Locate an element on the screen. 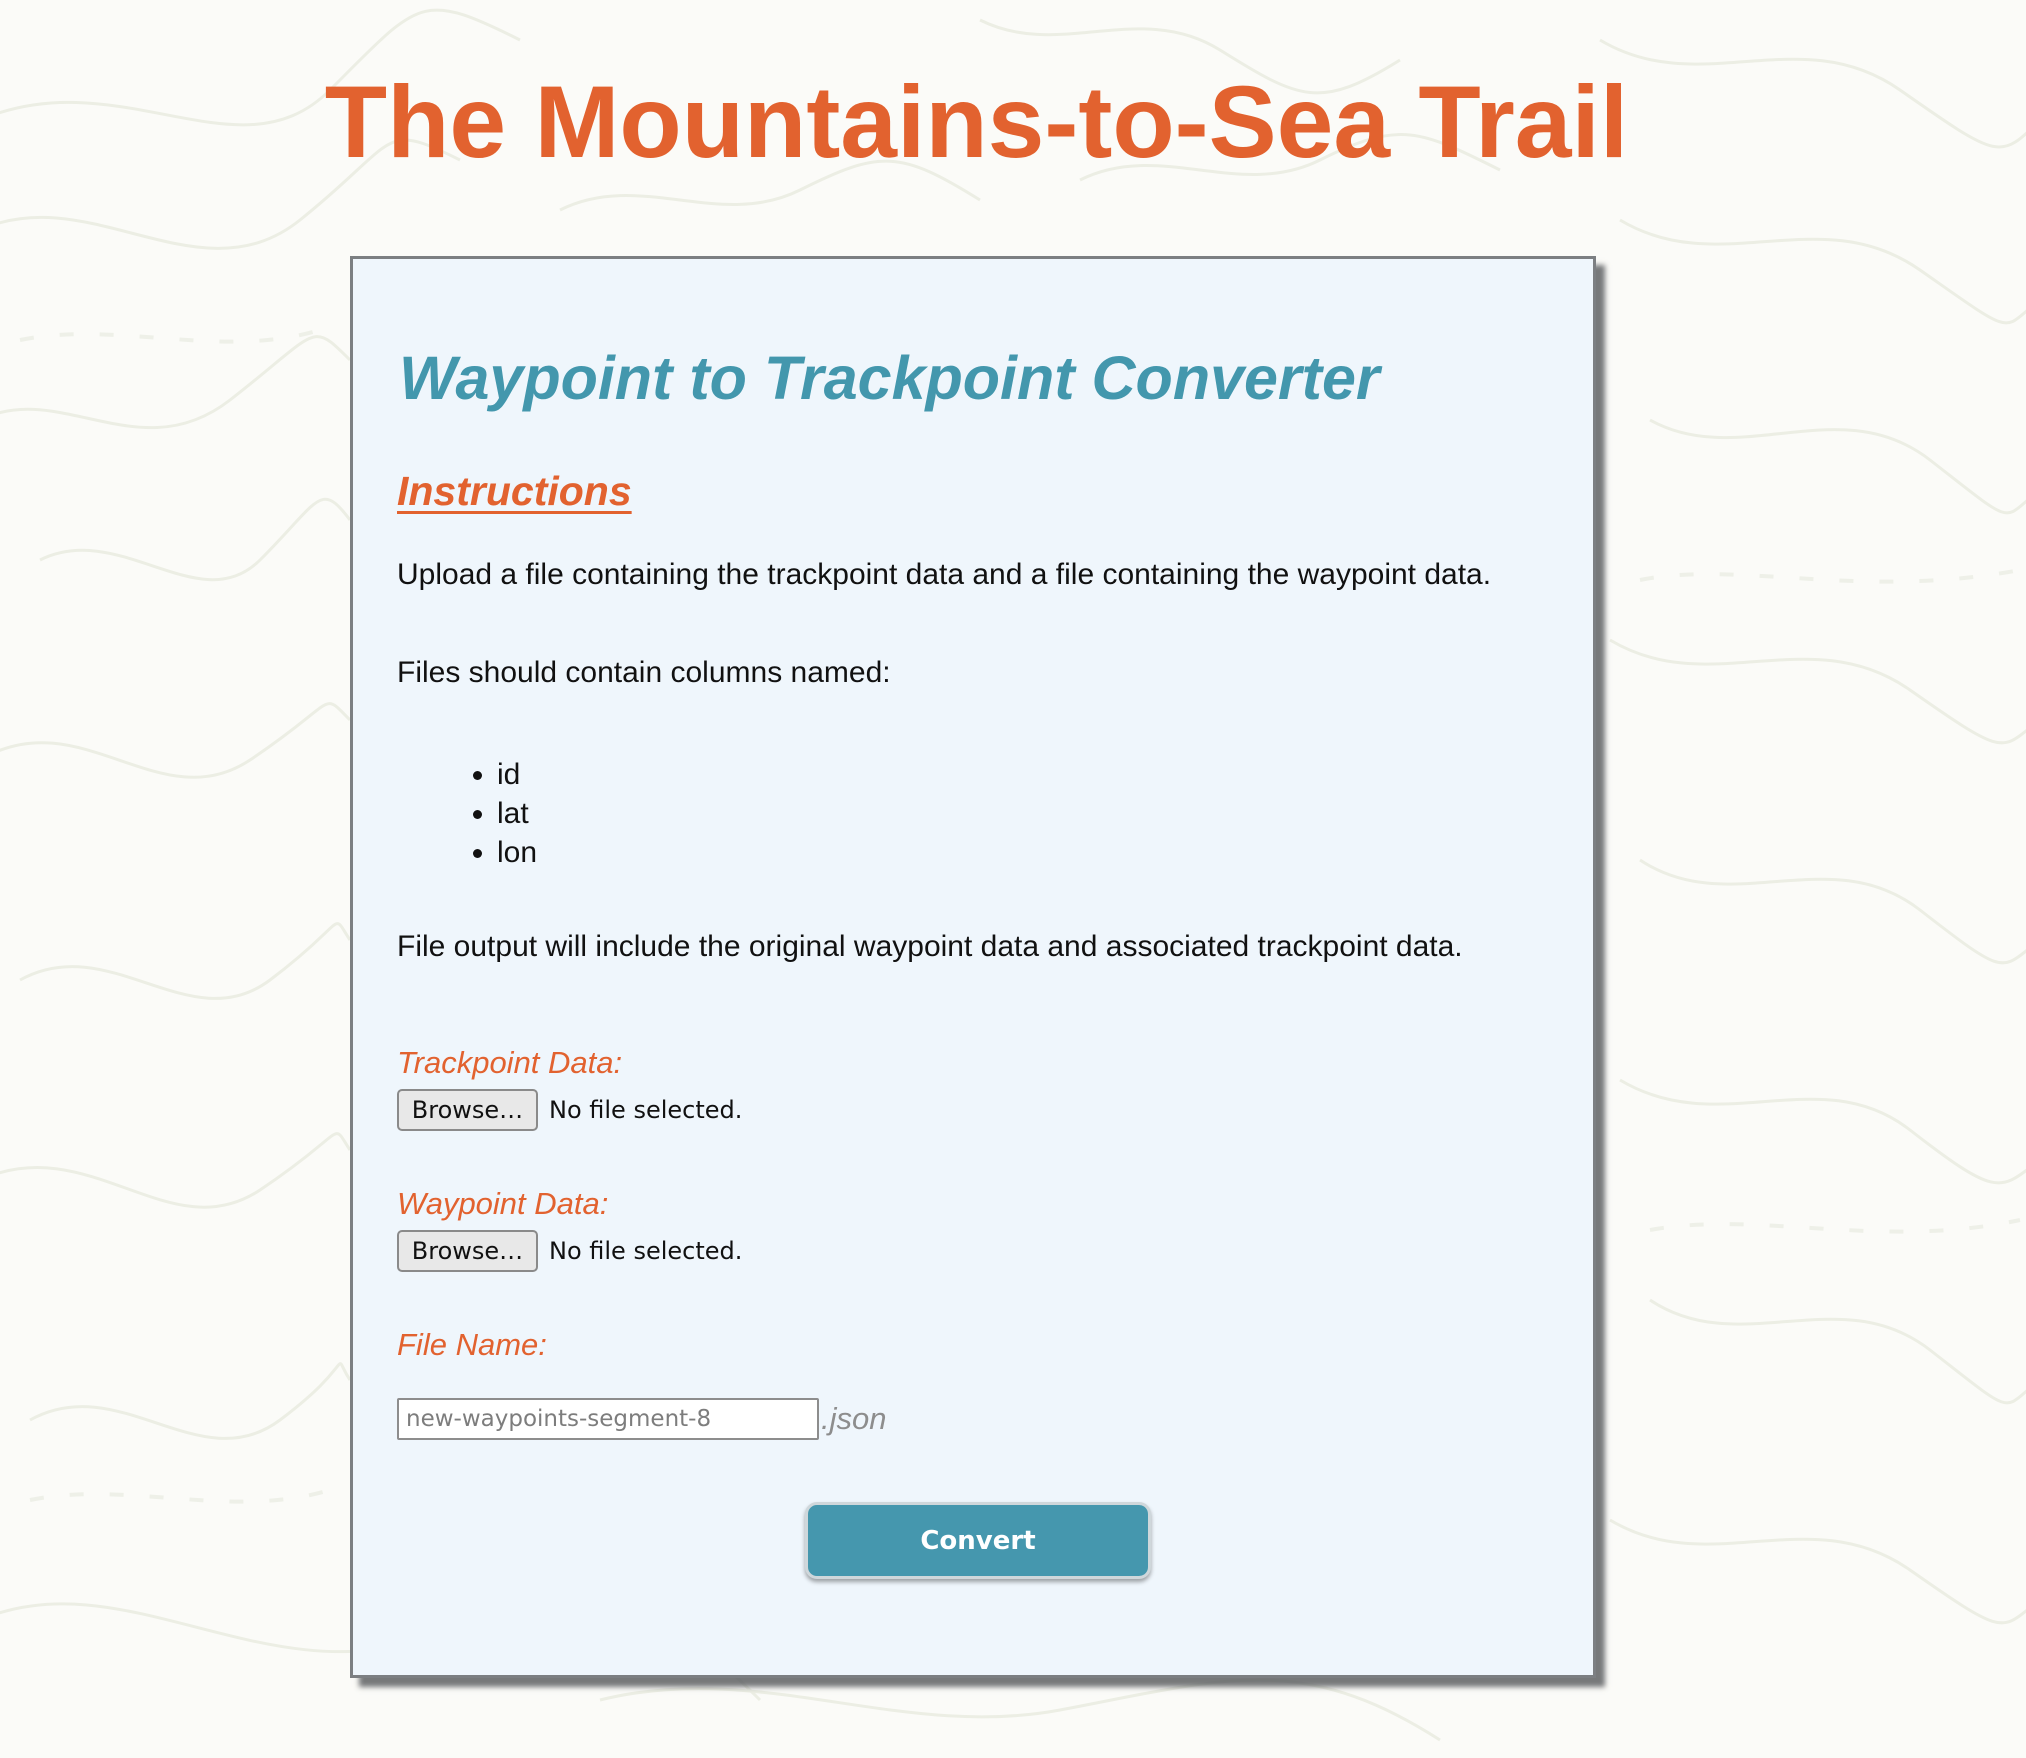 This screenshot has height=1758, width=2026. instructions-heading: Instructions is located at coordinates (514, 491).